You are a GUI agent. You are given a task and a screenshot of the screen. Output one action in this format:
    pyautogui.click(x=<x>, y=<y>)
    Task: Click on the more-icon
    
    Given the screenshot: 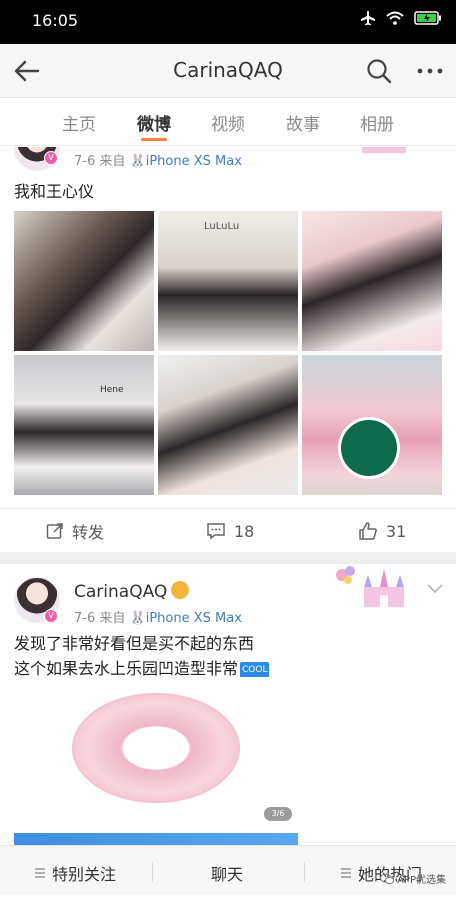 What is the action you would take?
    pyautogui.click(x=430, y=71)
    